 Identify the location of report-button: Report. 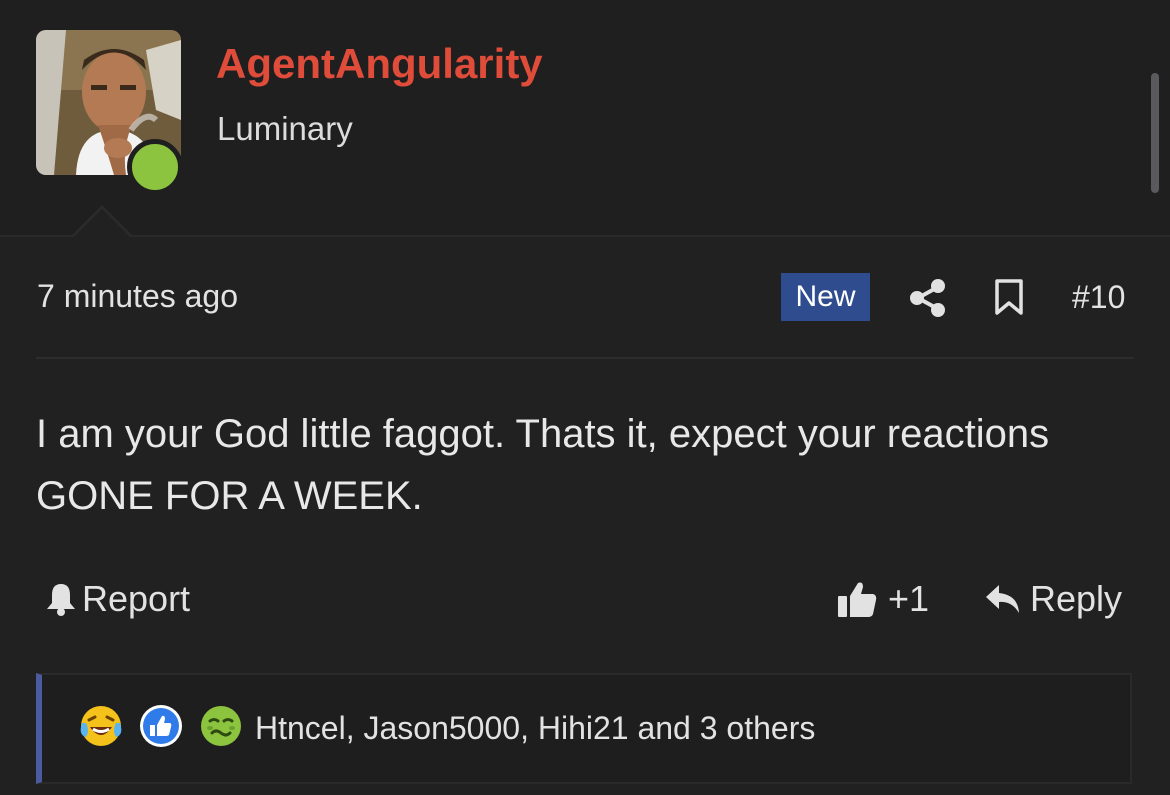
(117, 599).